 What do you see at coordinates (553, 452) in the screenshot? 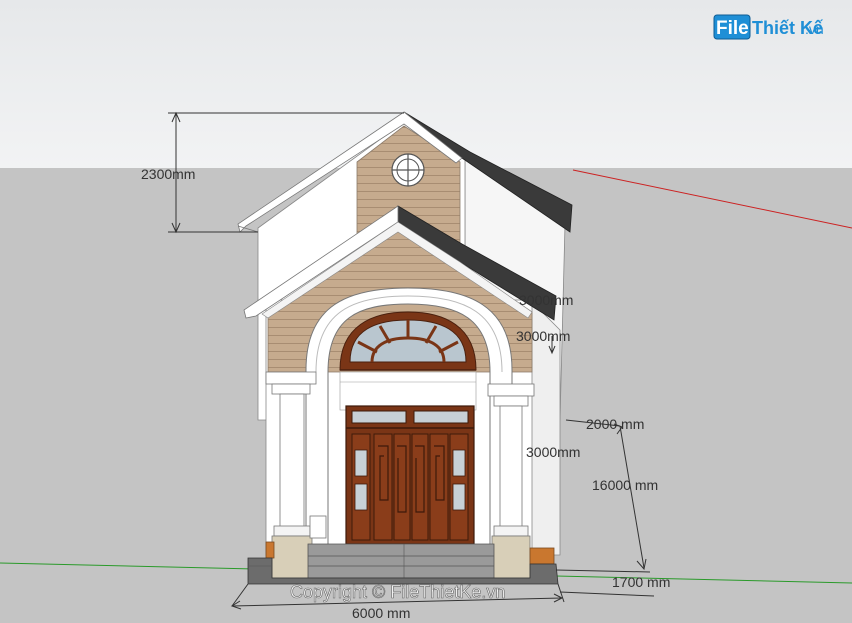
I see `dim-door-height: 3000mm` at bounding box center [553, 452].